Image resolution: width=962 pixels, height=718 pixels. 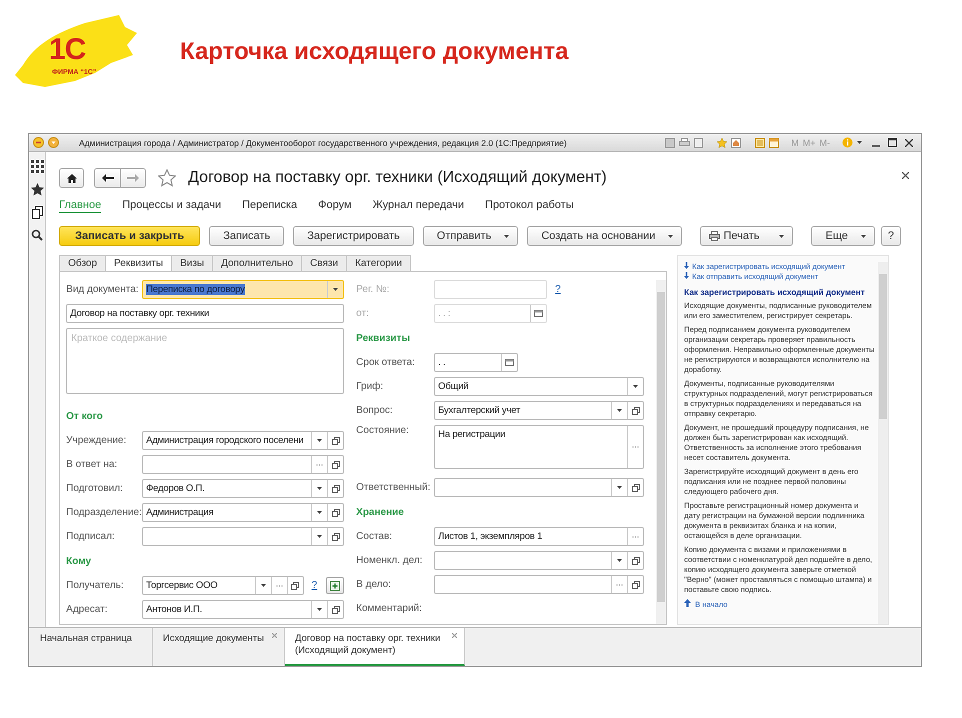 What do you see at coordinates (37, 166) in the screenshot?
I see `grid-icon` at bounding box center [37, 166].